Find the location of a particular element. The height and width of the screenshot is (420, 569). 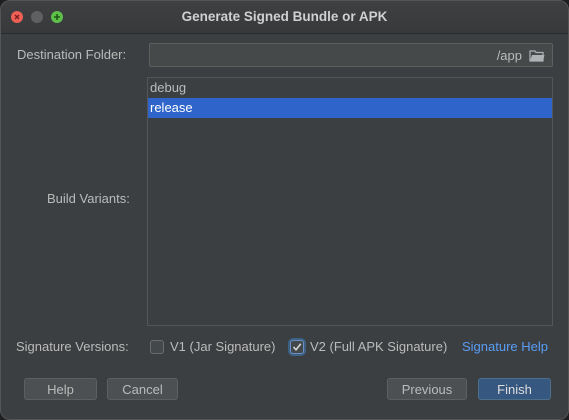

checkmark-icon is located at coordinates (297, 347).